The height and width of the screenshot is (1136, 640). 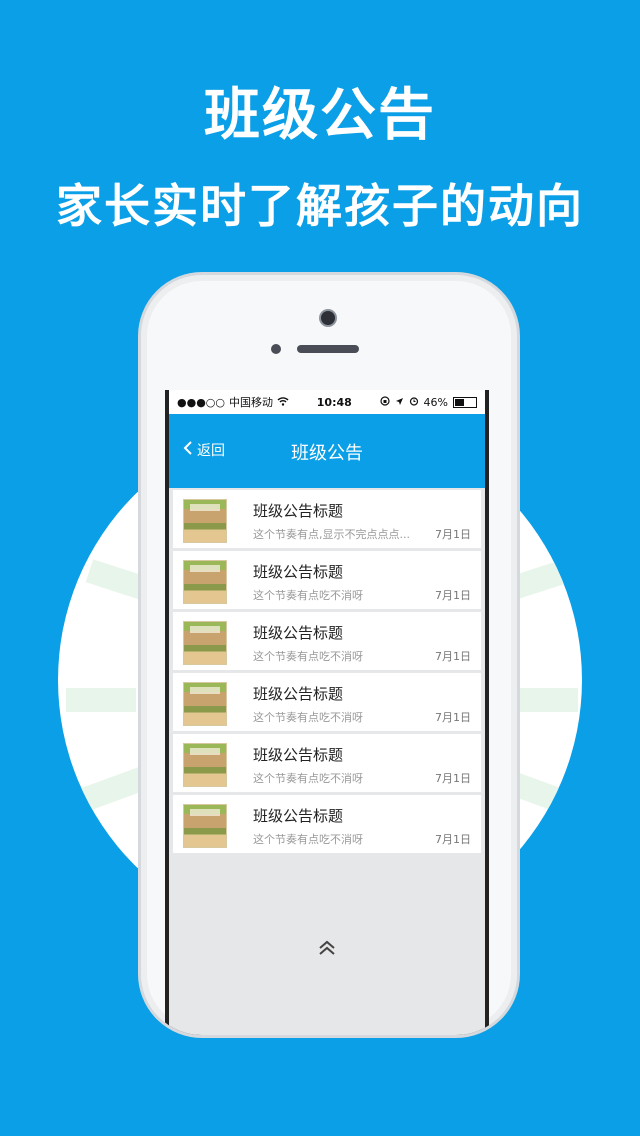 What do you see at coordinates (276, 349) in the screenshot?
I see `proximity-sensor` at bounding box center [276, 349].